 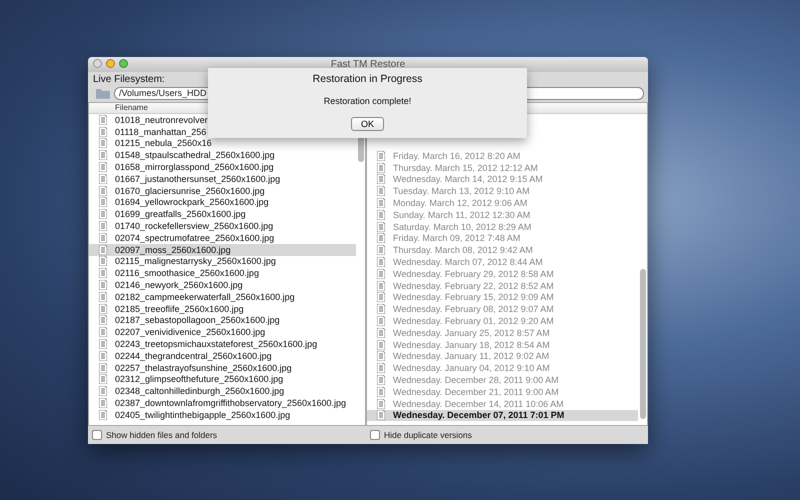 I want to click on section-label: Live Filesystem:, so click(x=128, y=79).